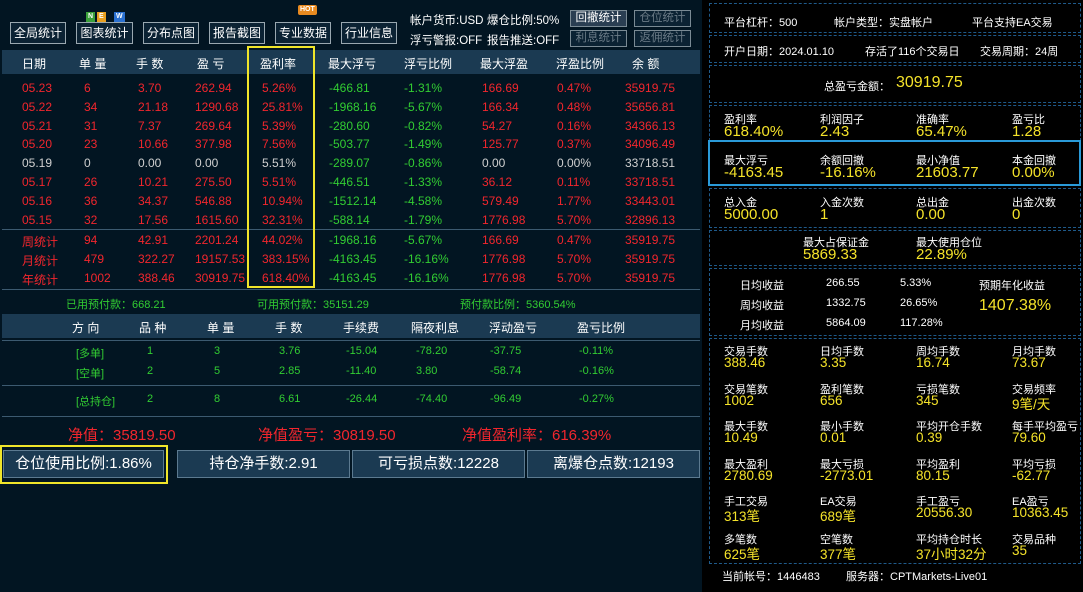 This screenshot has height=592, width=1083. I want to click on col-date: 日期, so click(34, 64).